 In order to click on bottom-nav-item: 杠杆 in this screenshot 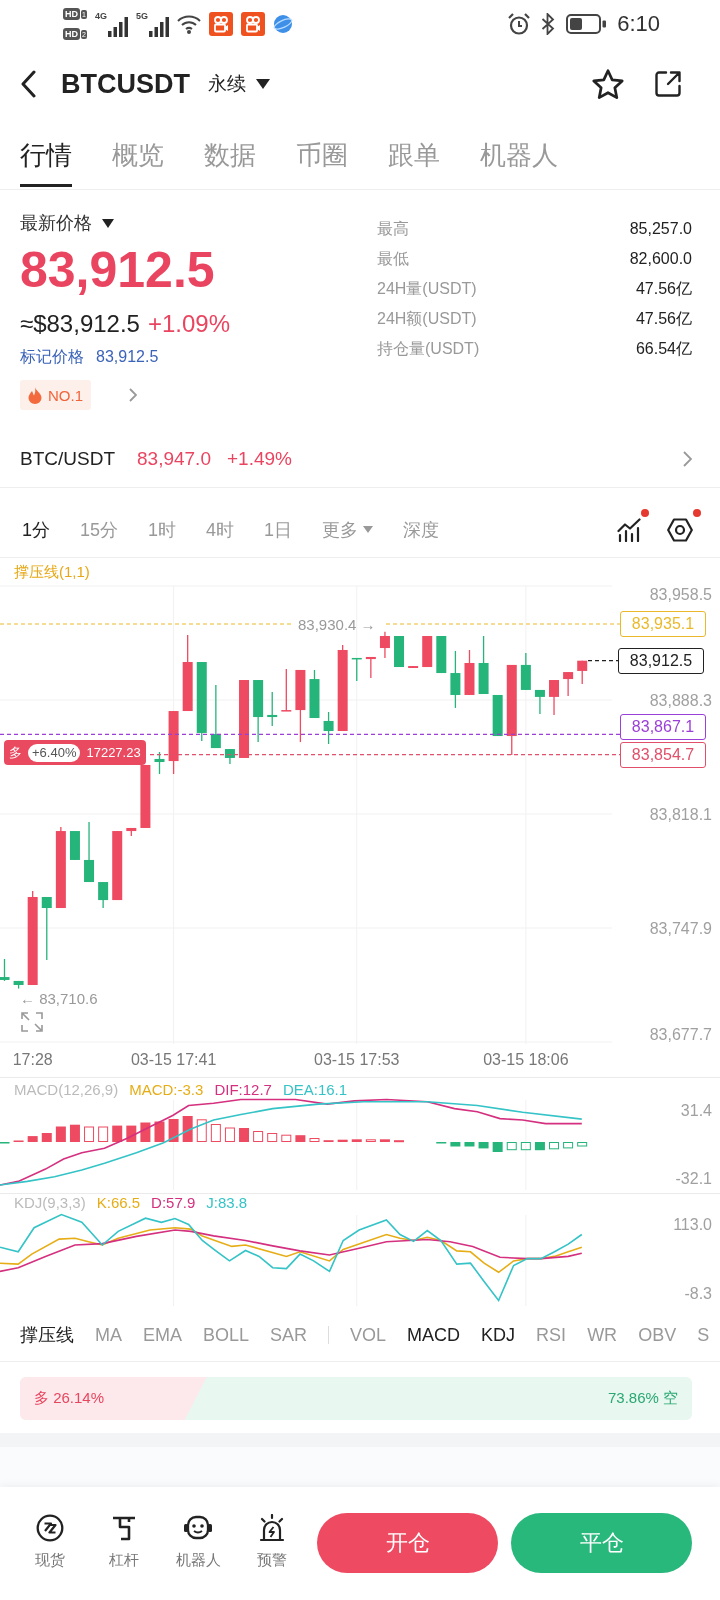, I will do `click(124, 1542)`.